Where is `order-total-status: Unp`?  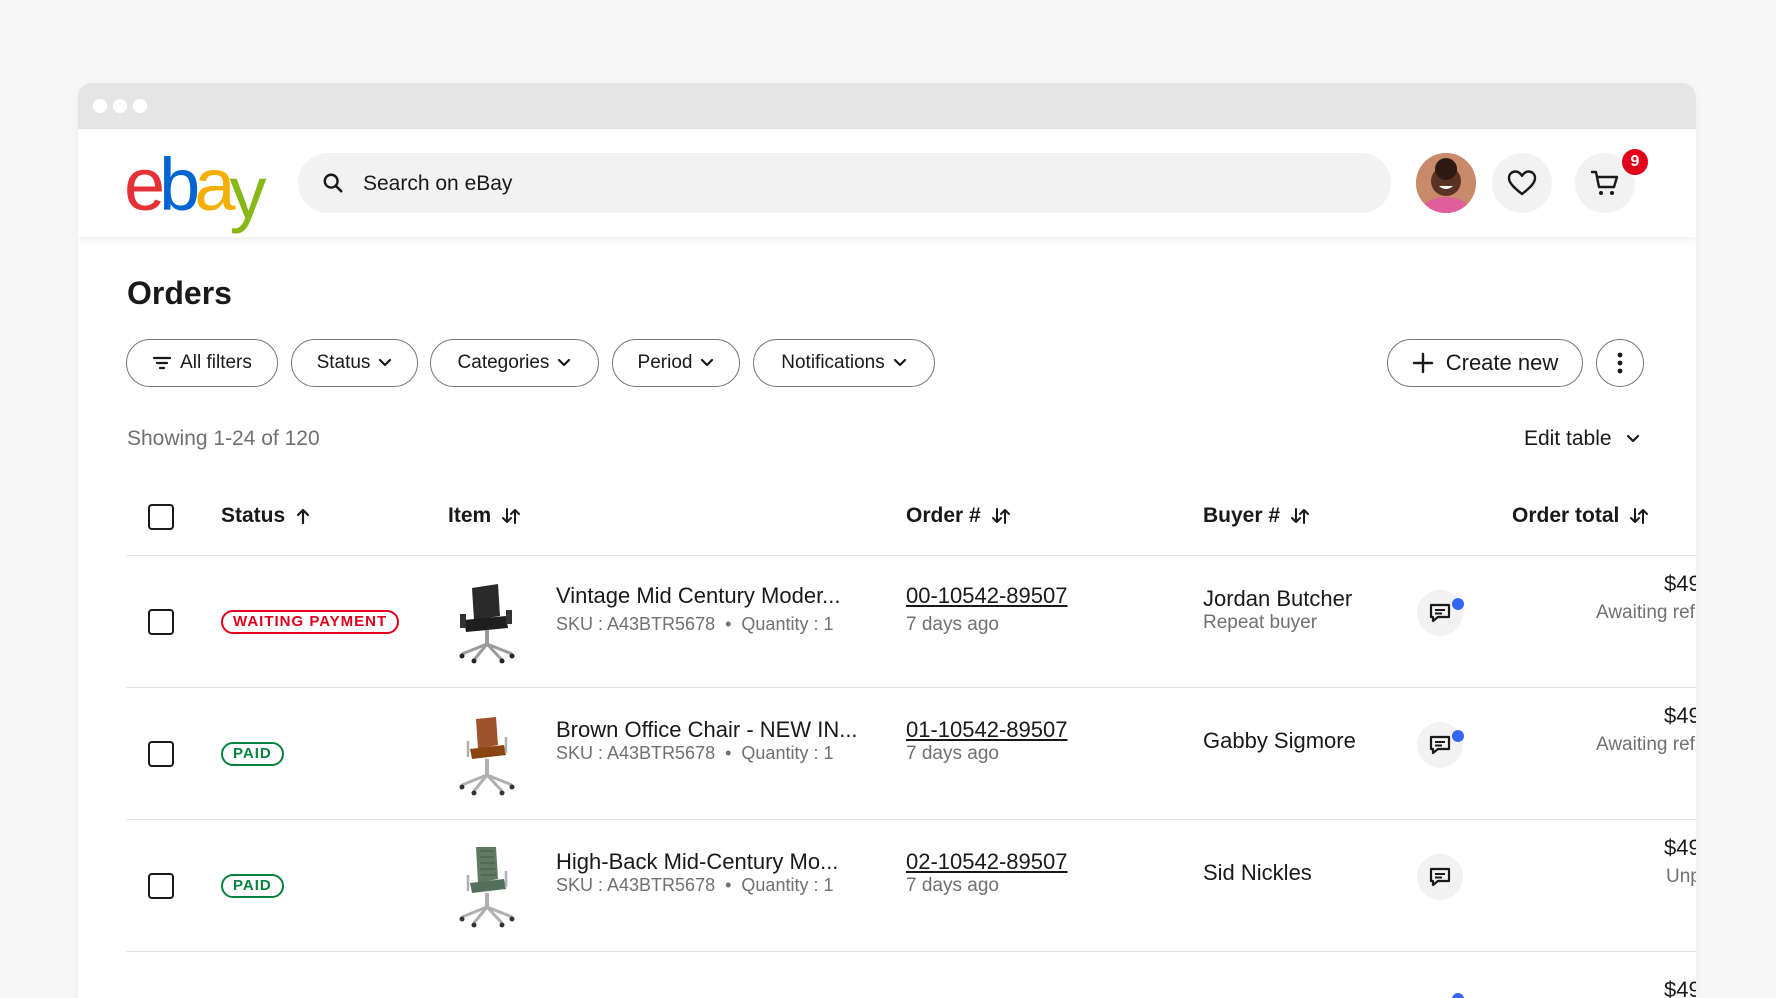
order-total-status: Unp is located at coordinates (1681, 876).